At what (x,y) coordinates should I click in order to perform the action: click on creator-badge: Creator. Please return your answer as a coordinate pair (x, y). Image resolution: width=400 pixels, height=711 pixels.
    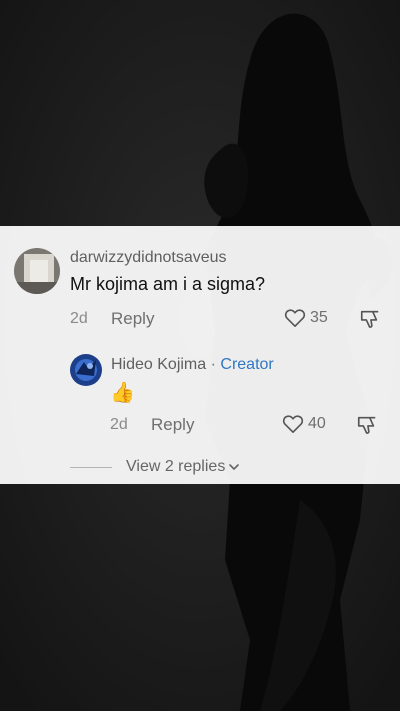
    Looking at the image, I should click on (247, 364).